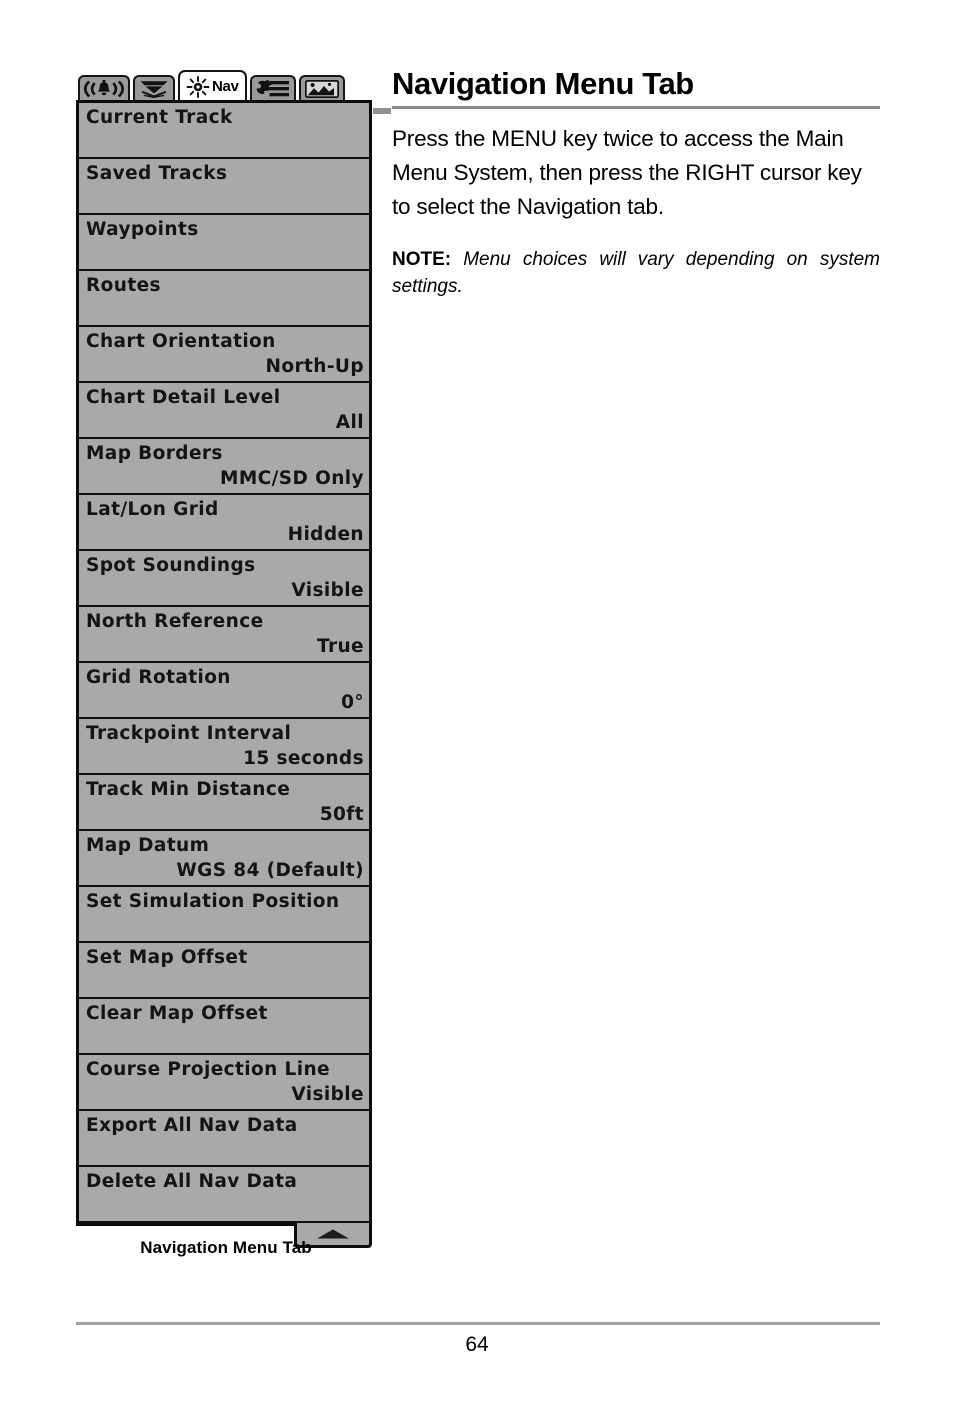 The width and height of the screenshot is (954, 1406). What do you see at coordinates (157, 173) in the screenshot?
I see `menu-row-label: Saved Tracks` at bounding box center [157, 173].